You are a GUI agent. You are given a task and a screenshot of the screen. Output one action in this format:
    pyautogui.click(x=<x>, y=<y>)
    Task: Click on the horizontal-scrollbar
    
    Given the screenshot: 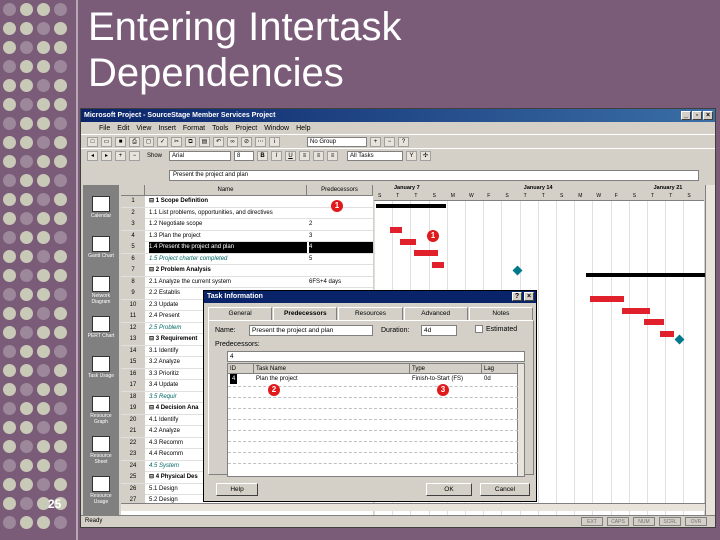 What is the action you would take?
    pyautogui.click(x=413, y=507)
    